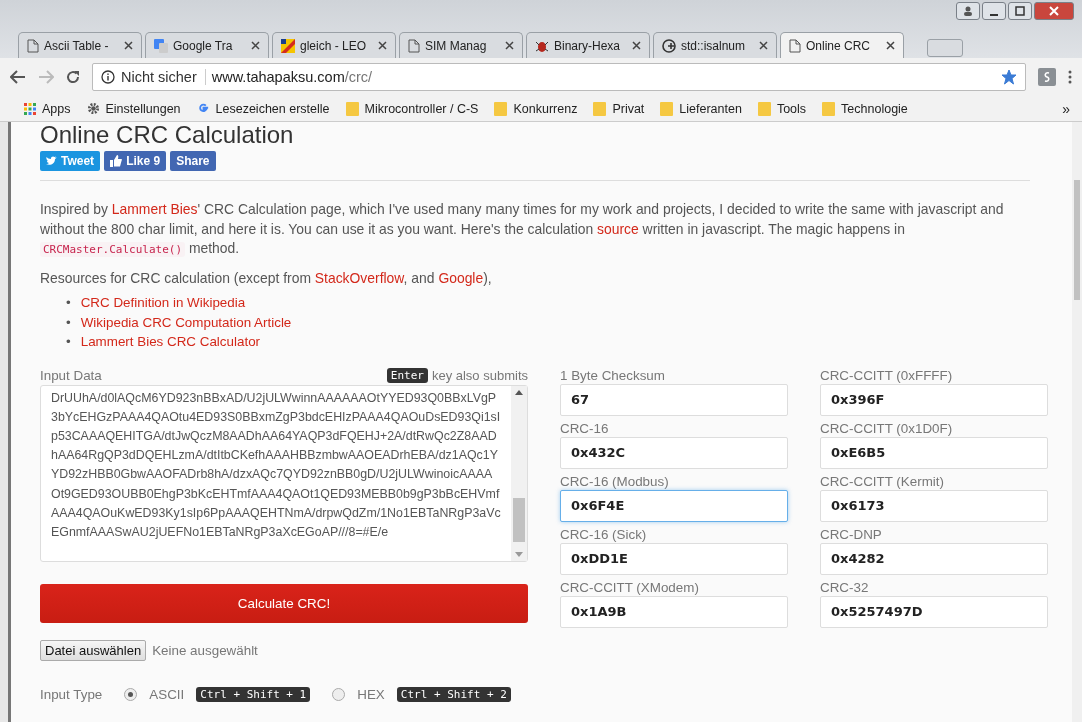  I want to click on result-label: CRC-CCITT (0xFFFF), so click(887, 375).